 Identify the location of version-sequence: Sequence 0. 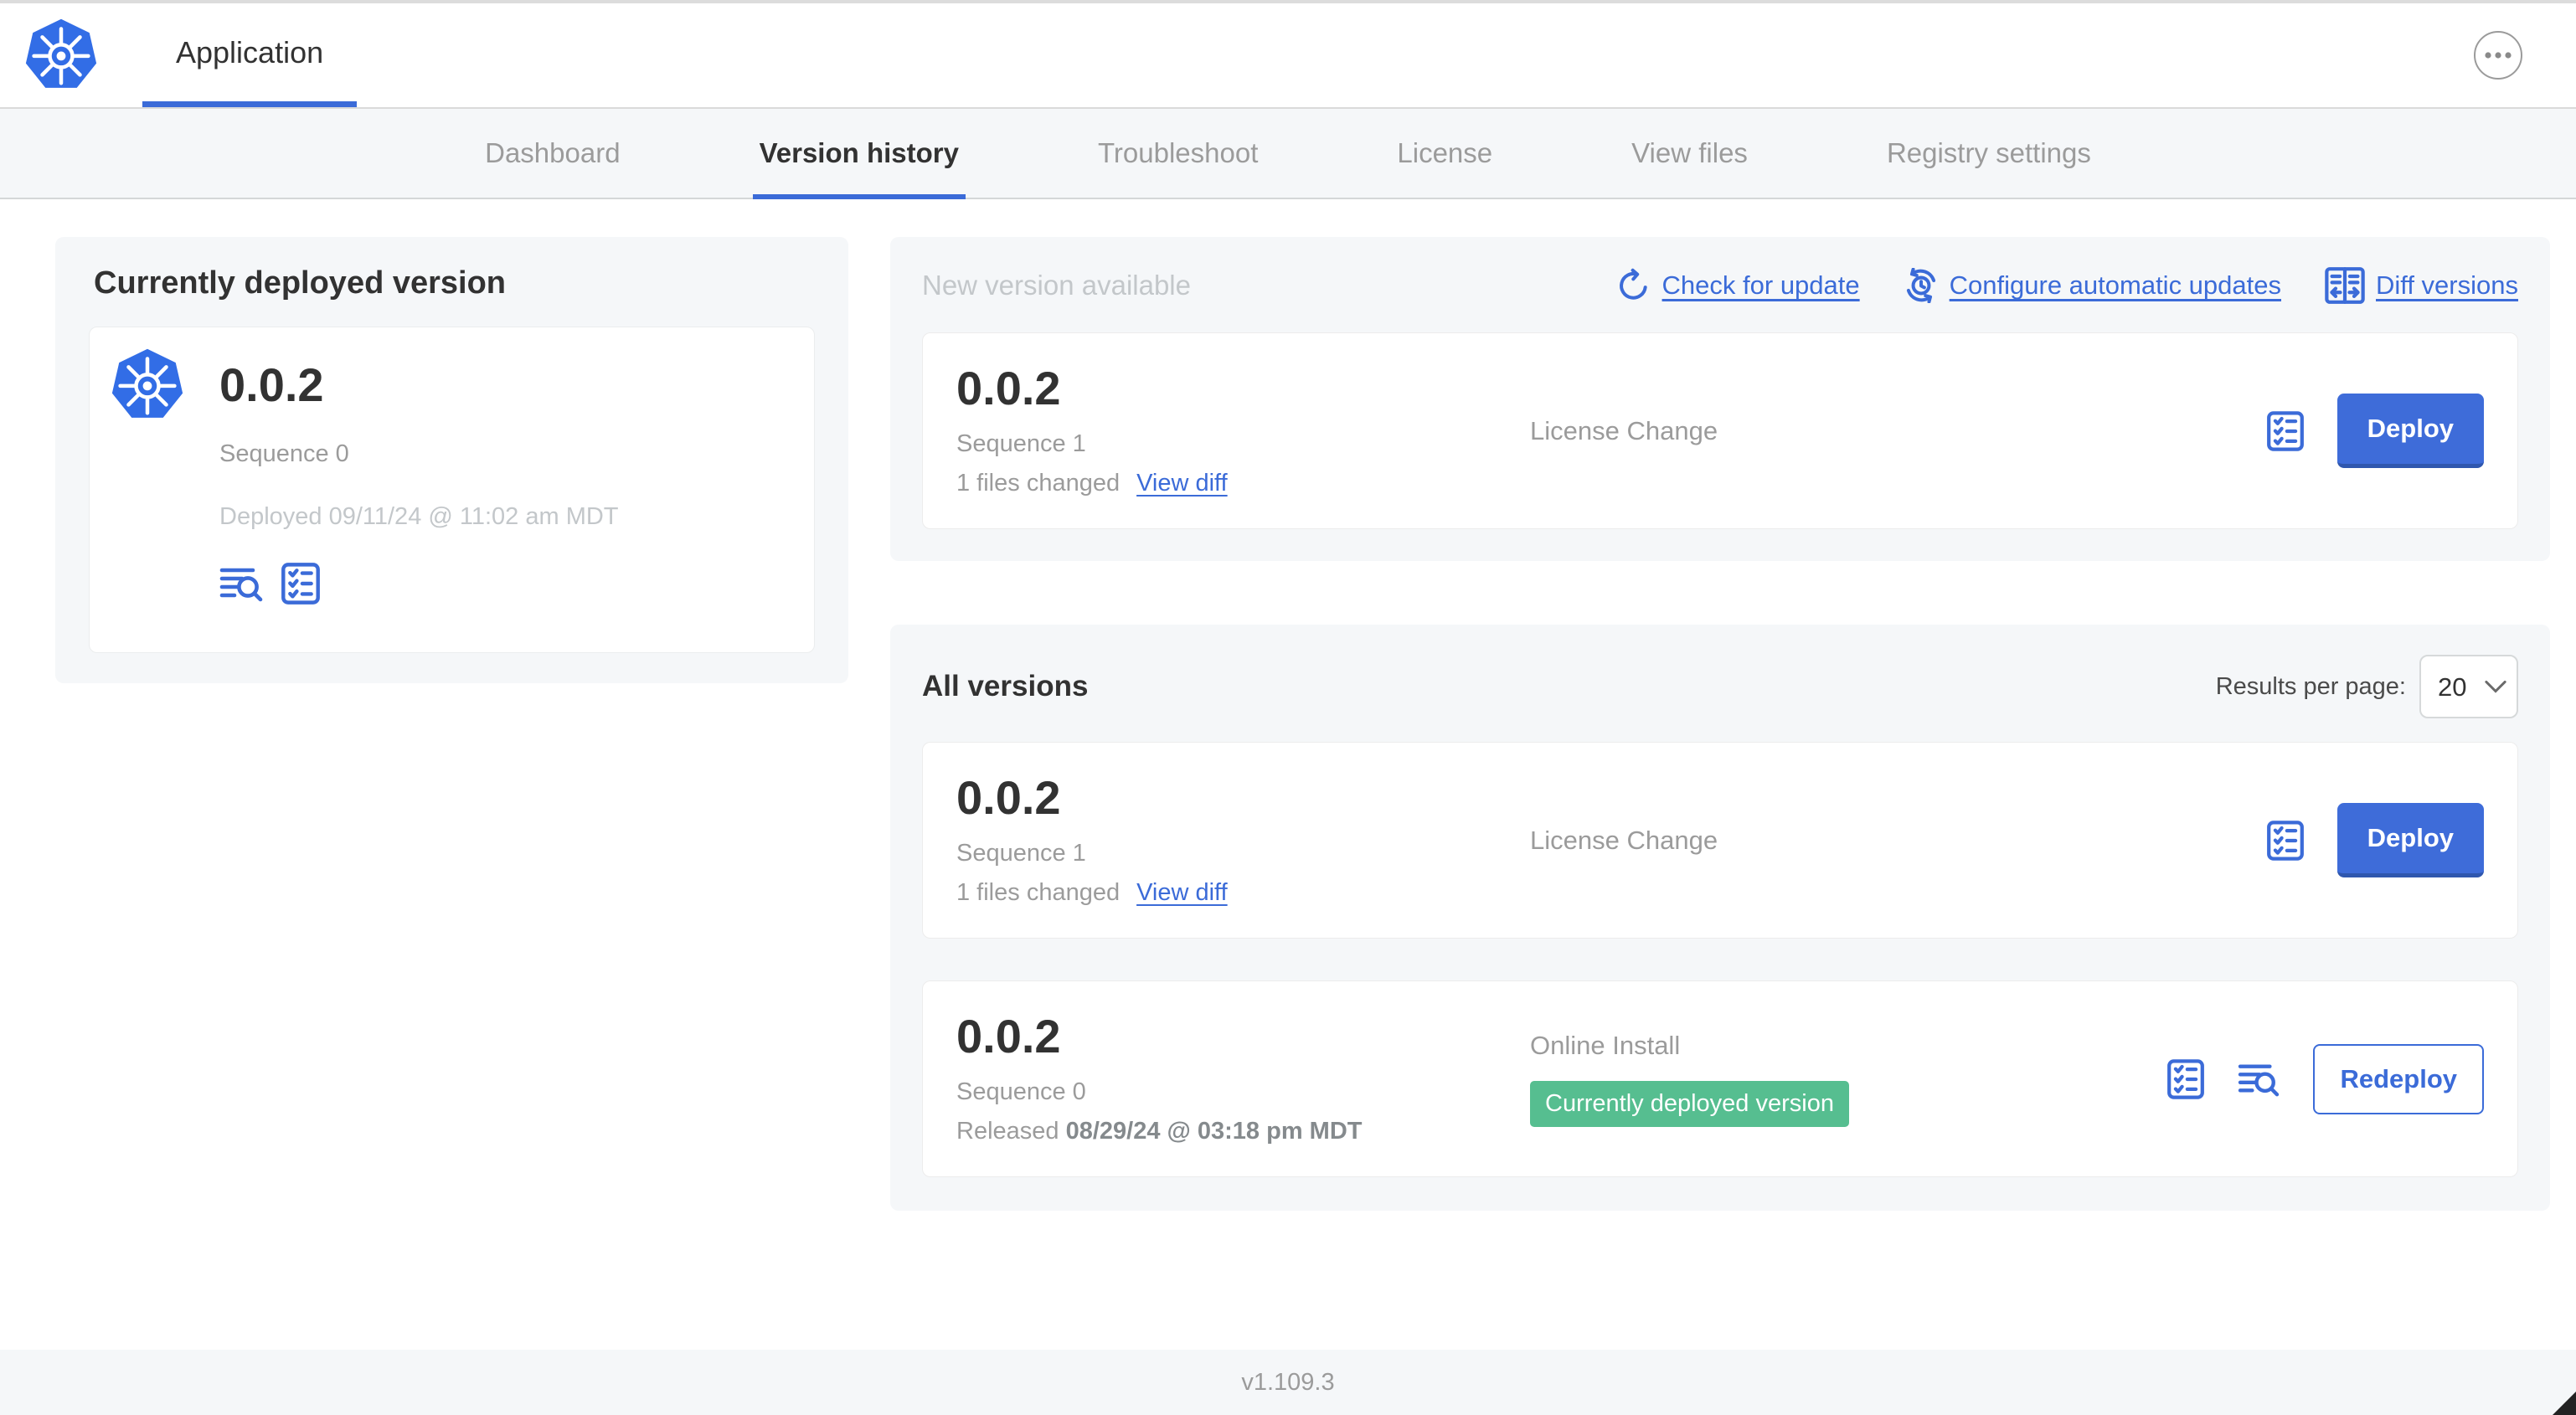
(1021, 1091).